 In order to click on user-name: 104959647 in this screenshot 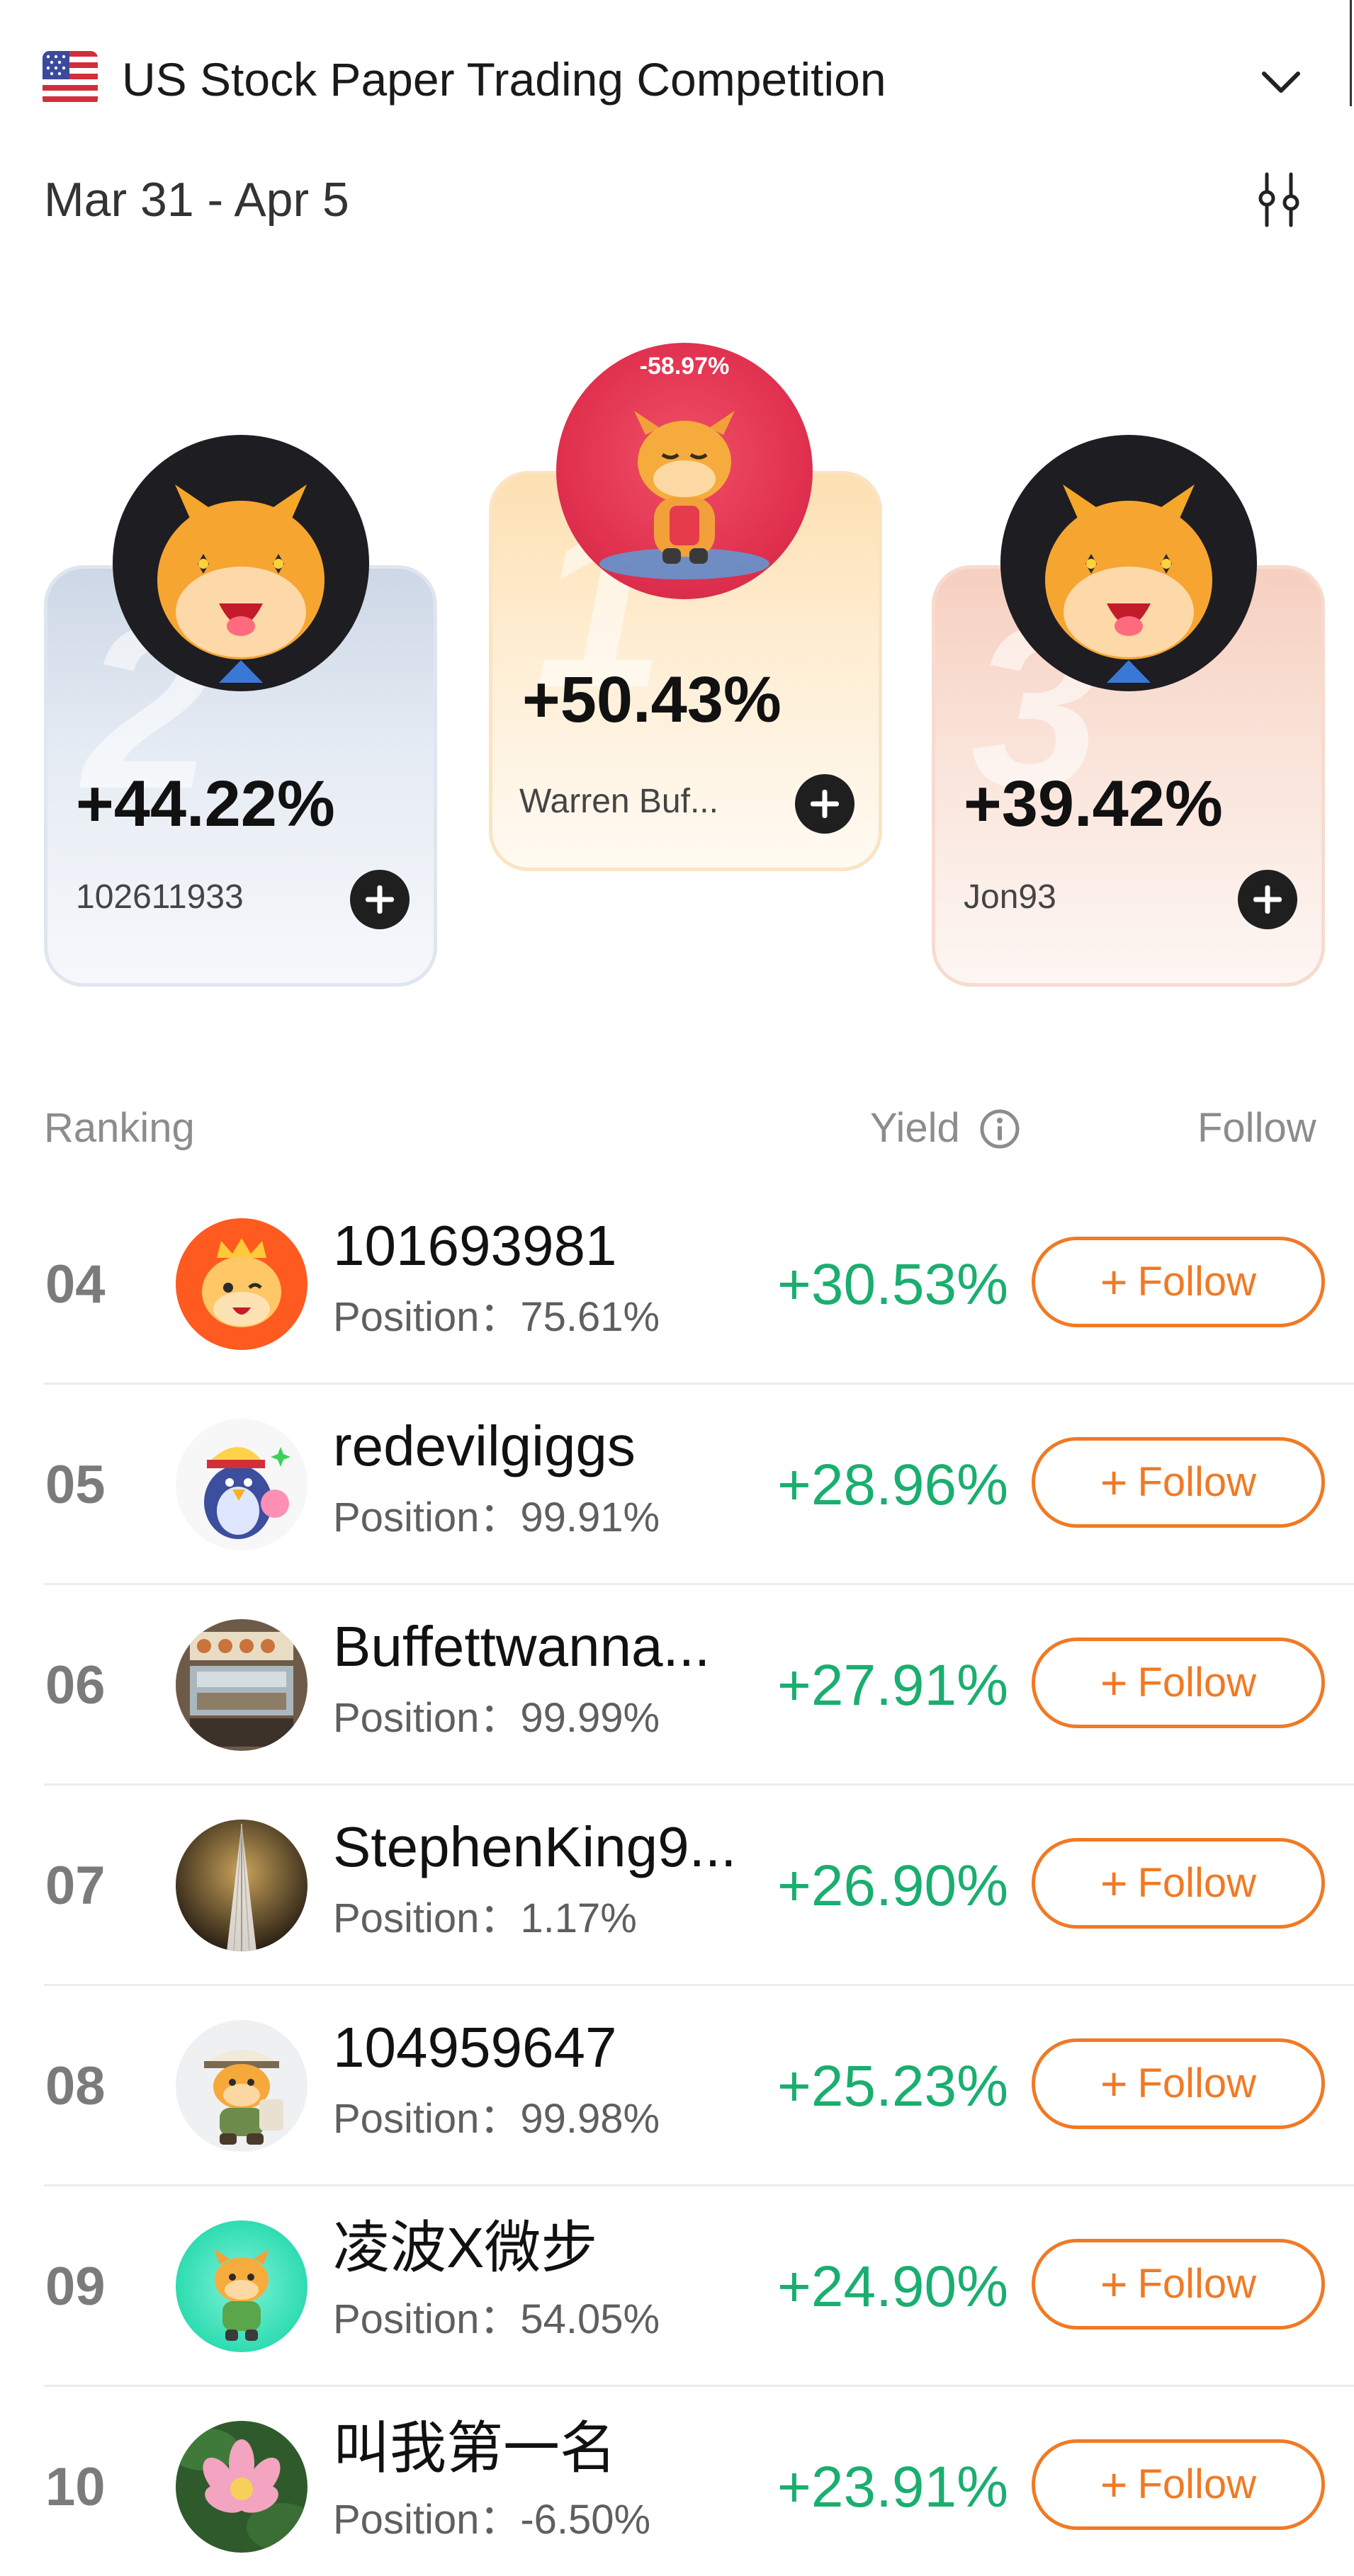, I will do `click(474, 2047)`.